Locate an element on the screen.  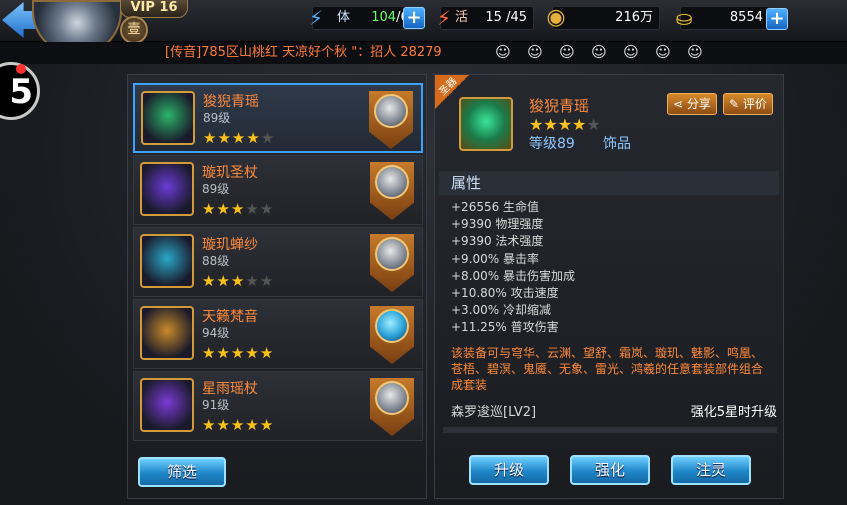
rate-button: ✎ 评价 is located at coordinates (748, 104).